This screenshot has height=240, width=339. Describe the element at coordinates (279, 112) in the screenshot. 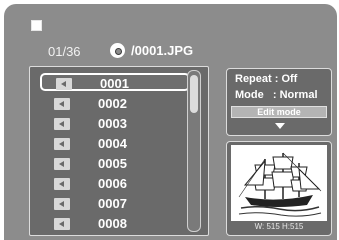

I see `edit-mode-button: Edit mode` at that location.